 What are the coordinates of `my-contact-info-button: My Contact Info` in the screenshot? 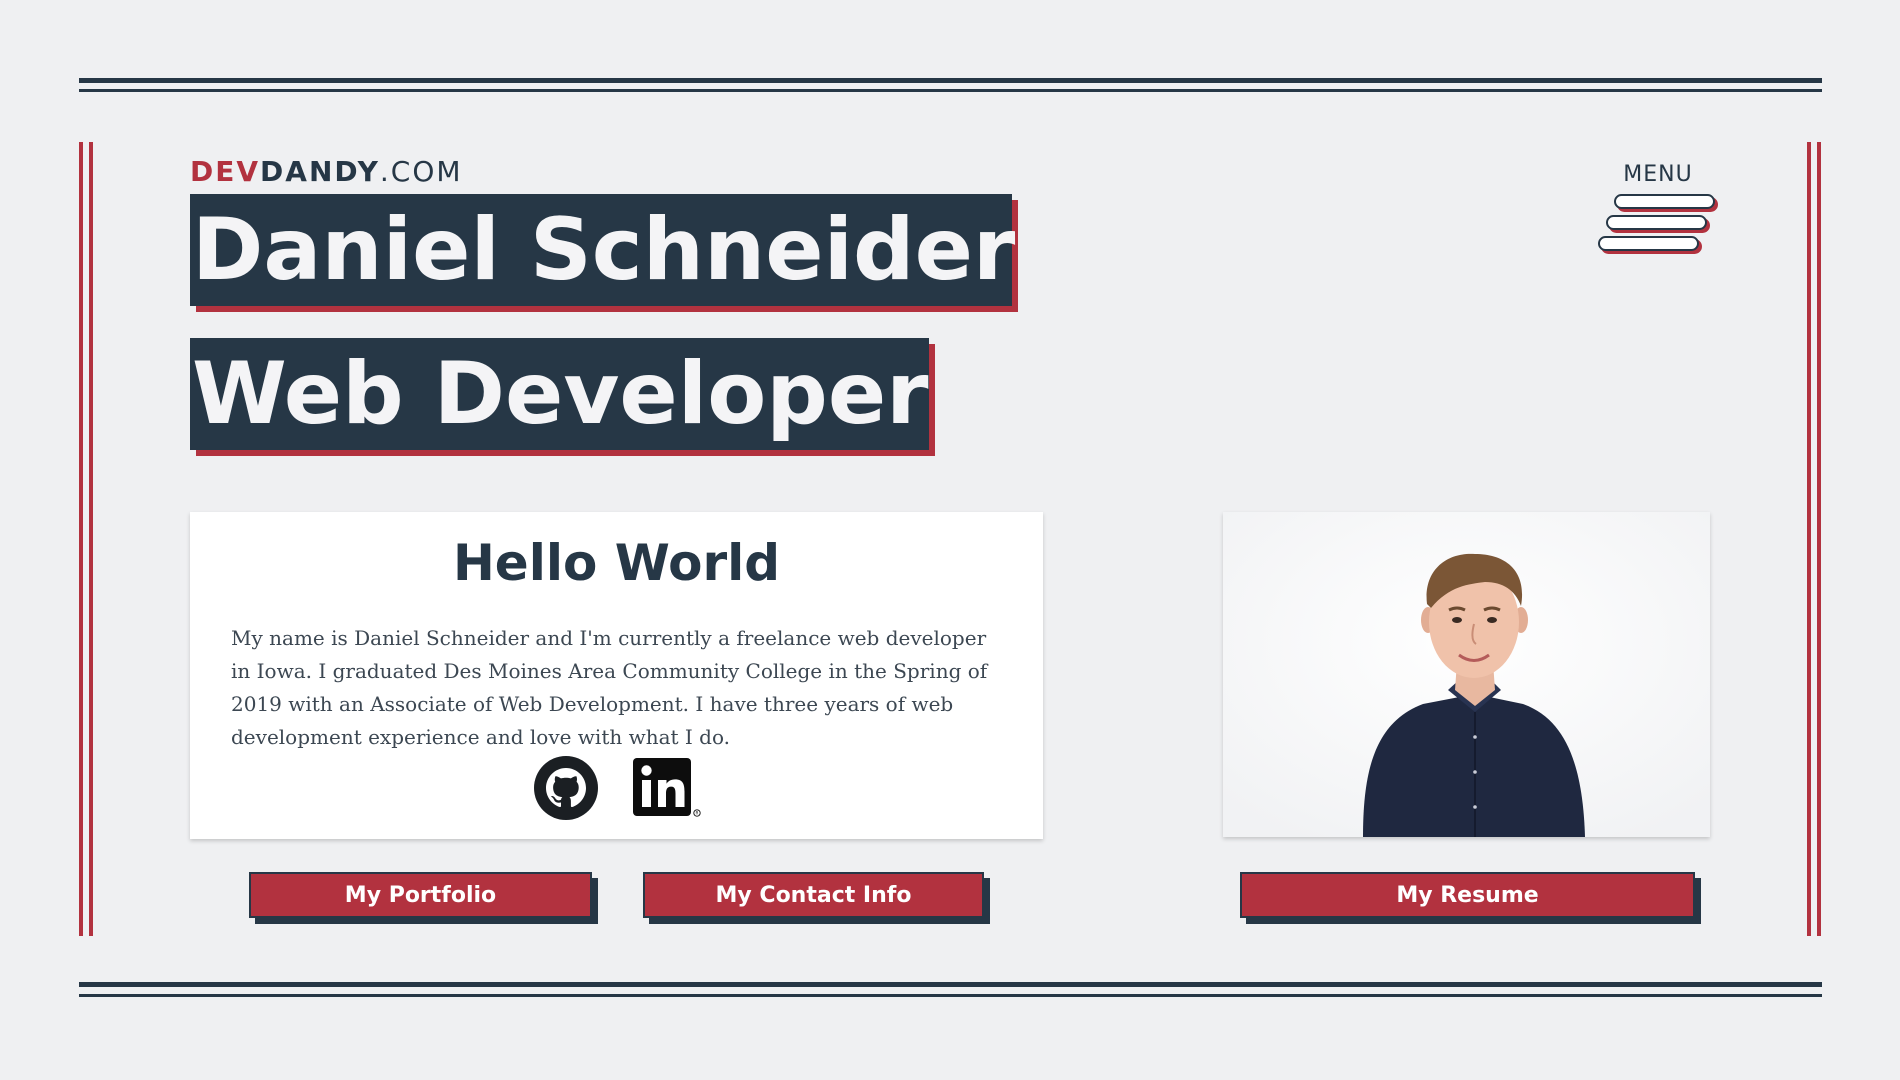 It's located at (813, 895).